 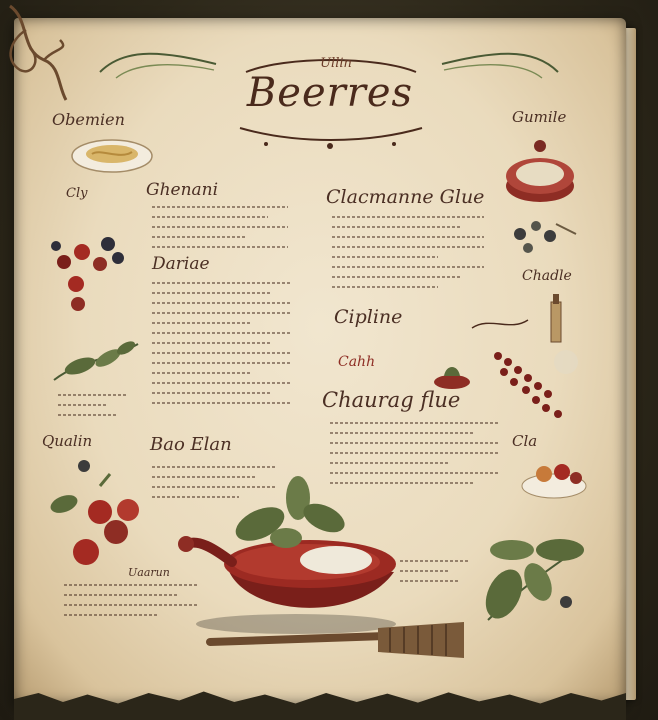 What do you see at coordinates (357, 362) in the screenshot?
I see `heading-center-red: Cahh` at bounding box center [357, 362].